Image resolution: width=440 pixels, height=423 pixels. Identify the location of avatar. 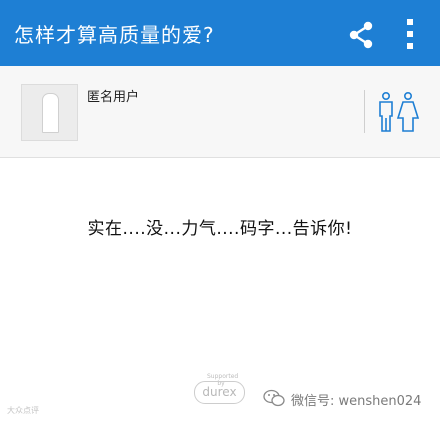
(49, 112).